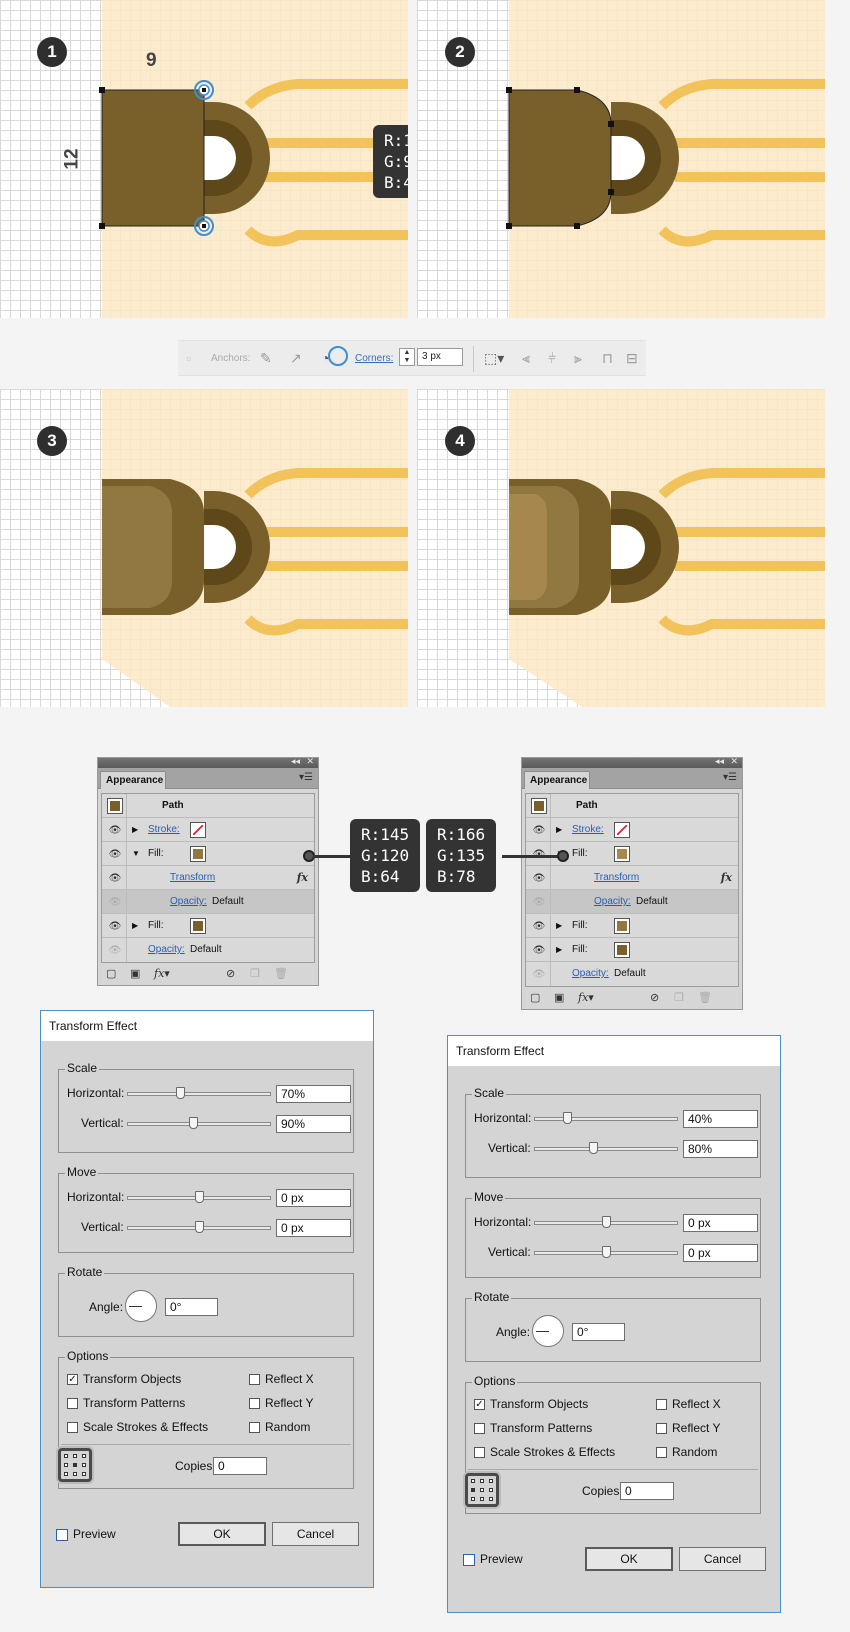  Describe the element at coordinates (296, 358) in the screenshot. I see `smooth-anchor-icon: ↗` at that location.